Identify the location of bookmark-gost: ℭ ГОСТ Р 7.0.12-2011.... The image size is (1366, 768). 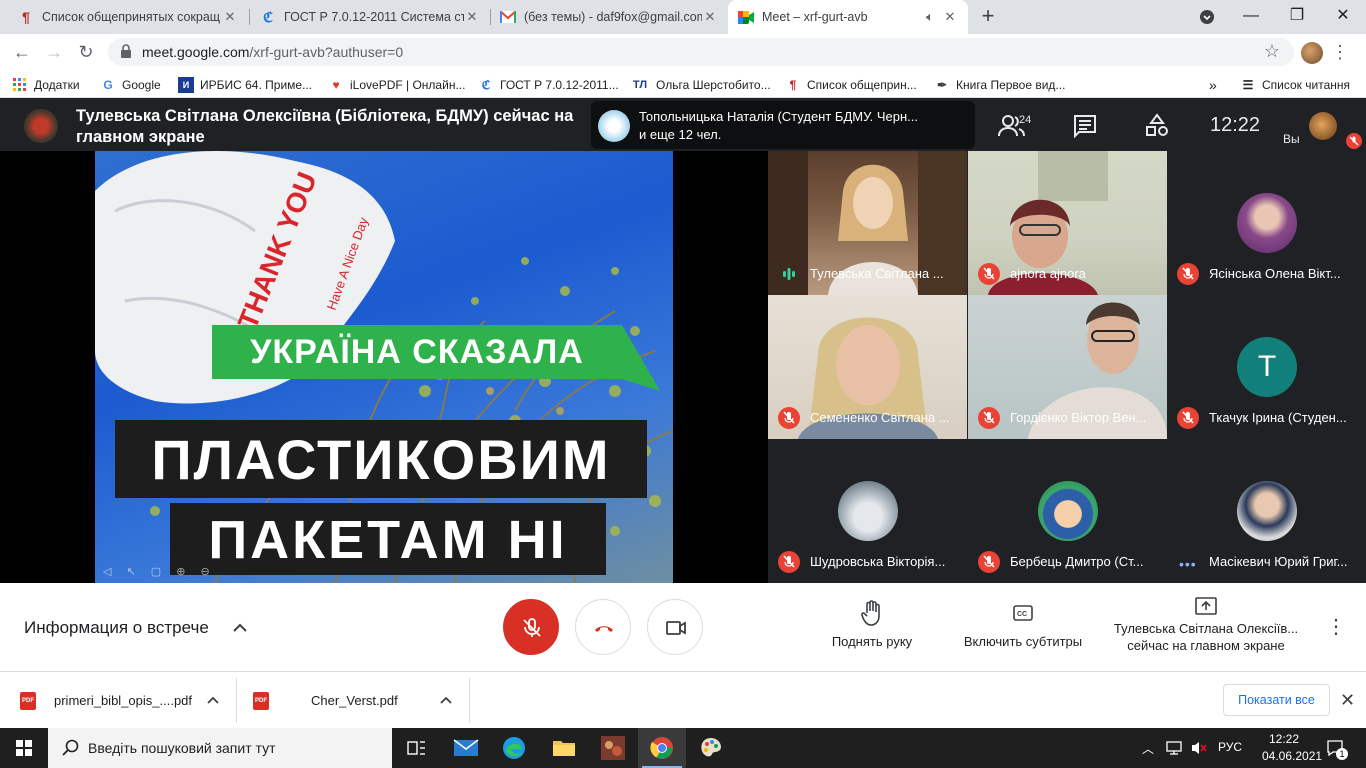
(548, 85).